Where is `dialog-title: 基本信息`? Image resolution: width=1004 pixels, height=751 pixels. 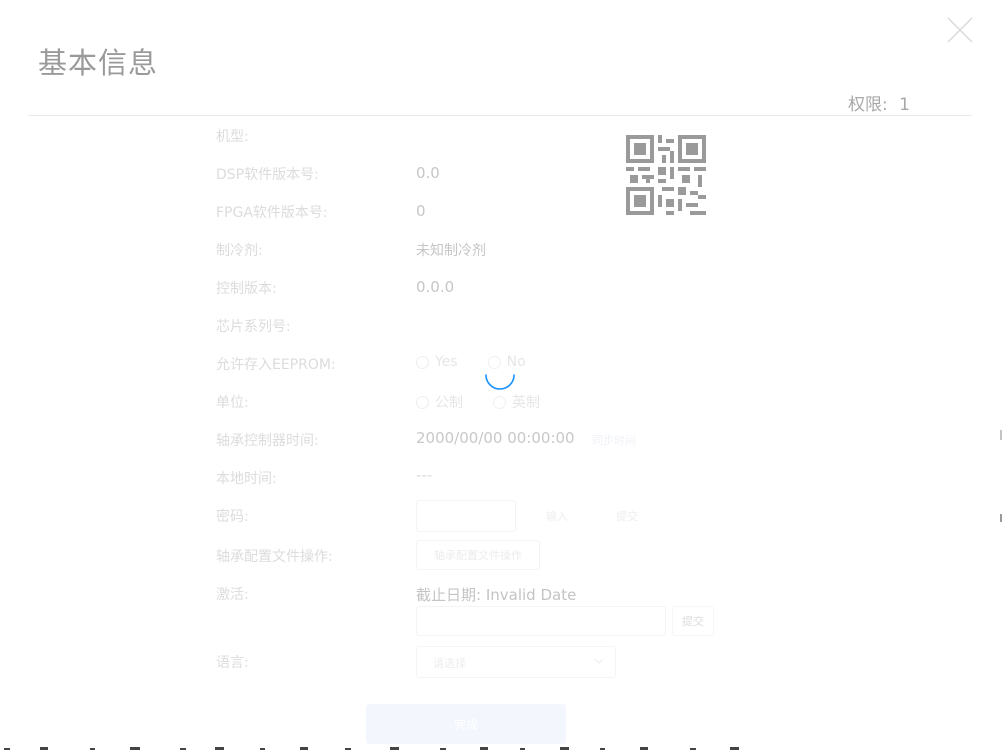
dialog-title: 基本信息 is located at coordinates (98, 63).